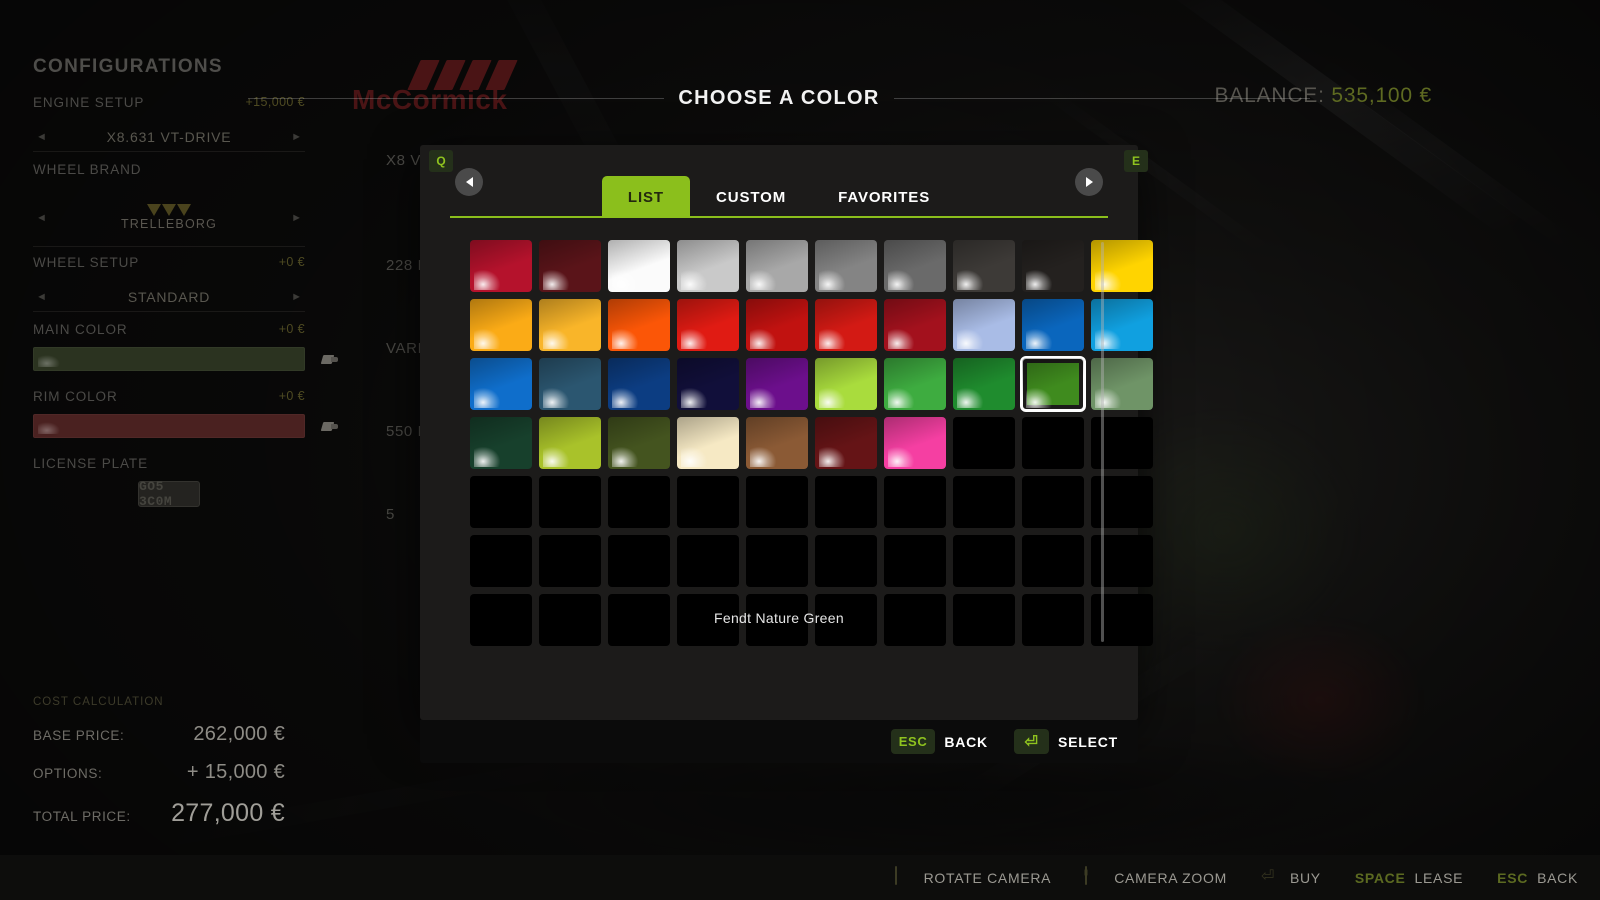  What do you see at coordinates (1537, 878) in the screenshot?
I see `action-back: ESC BACK` at bounding box center [1537, 878].